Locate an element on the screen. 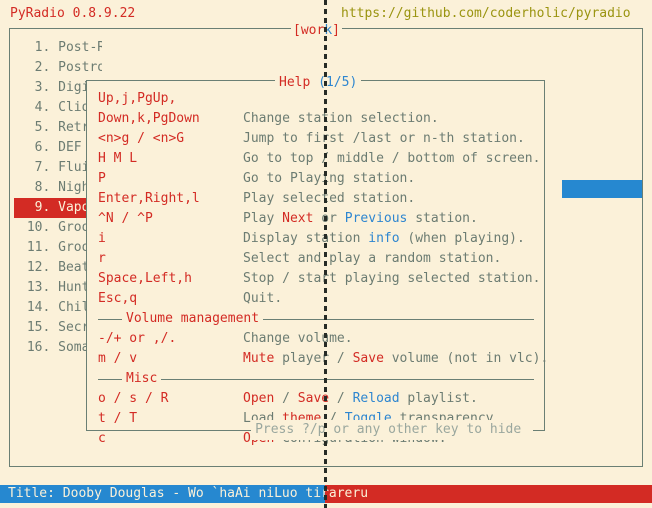  help-entry-key: Space,Left,h is located at coordinates (145, 278).